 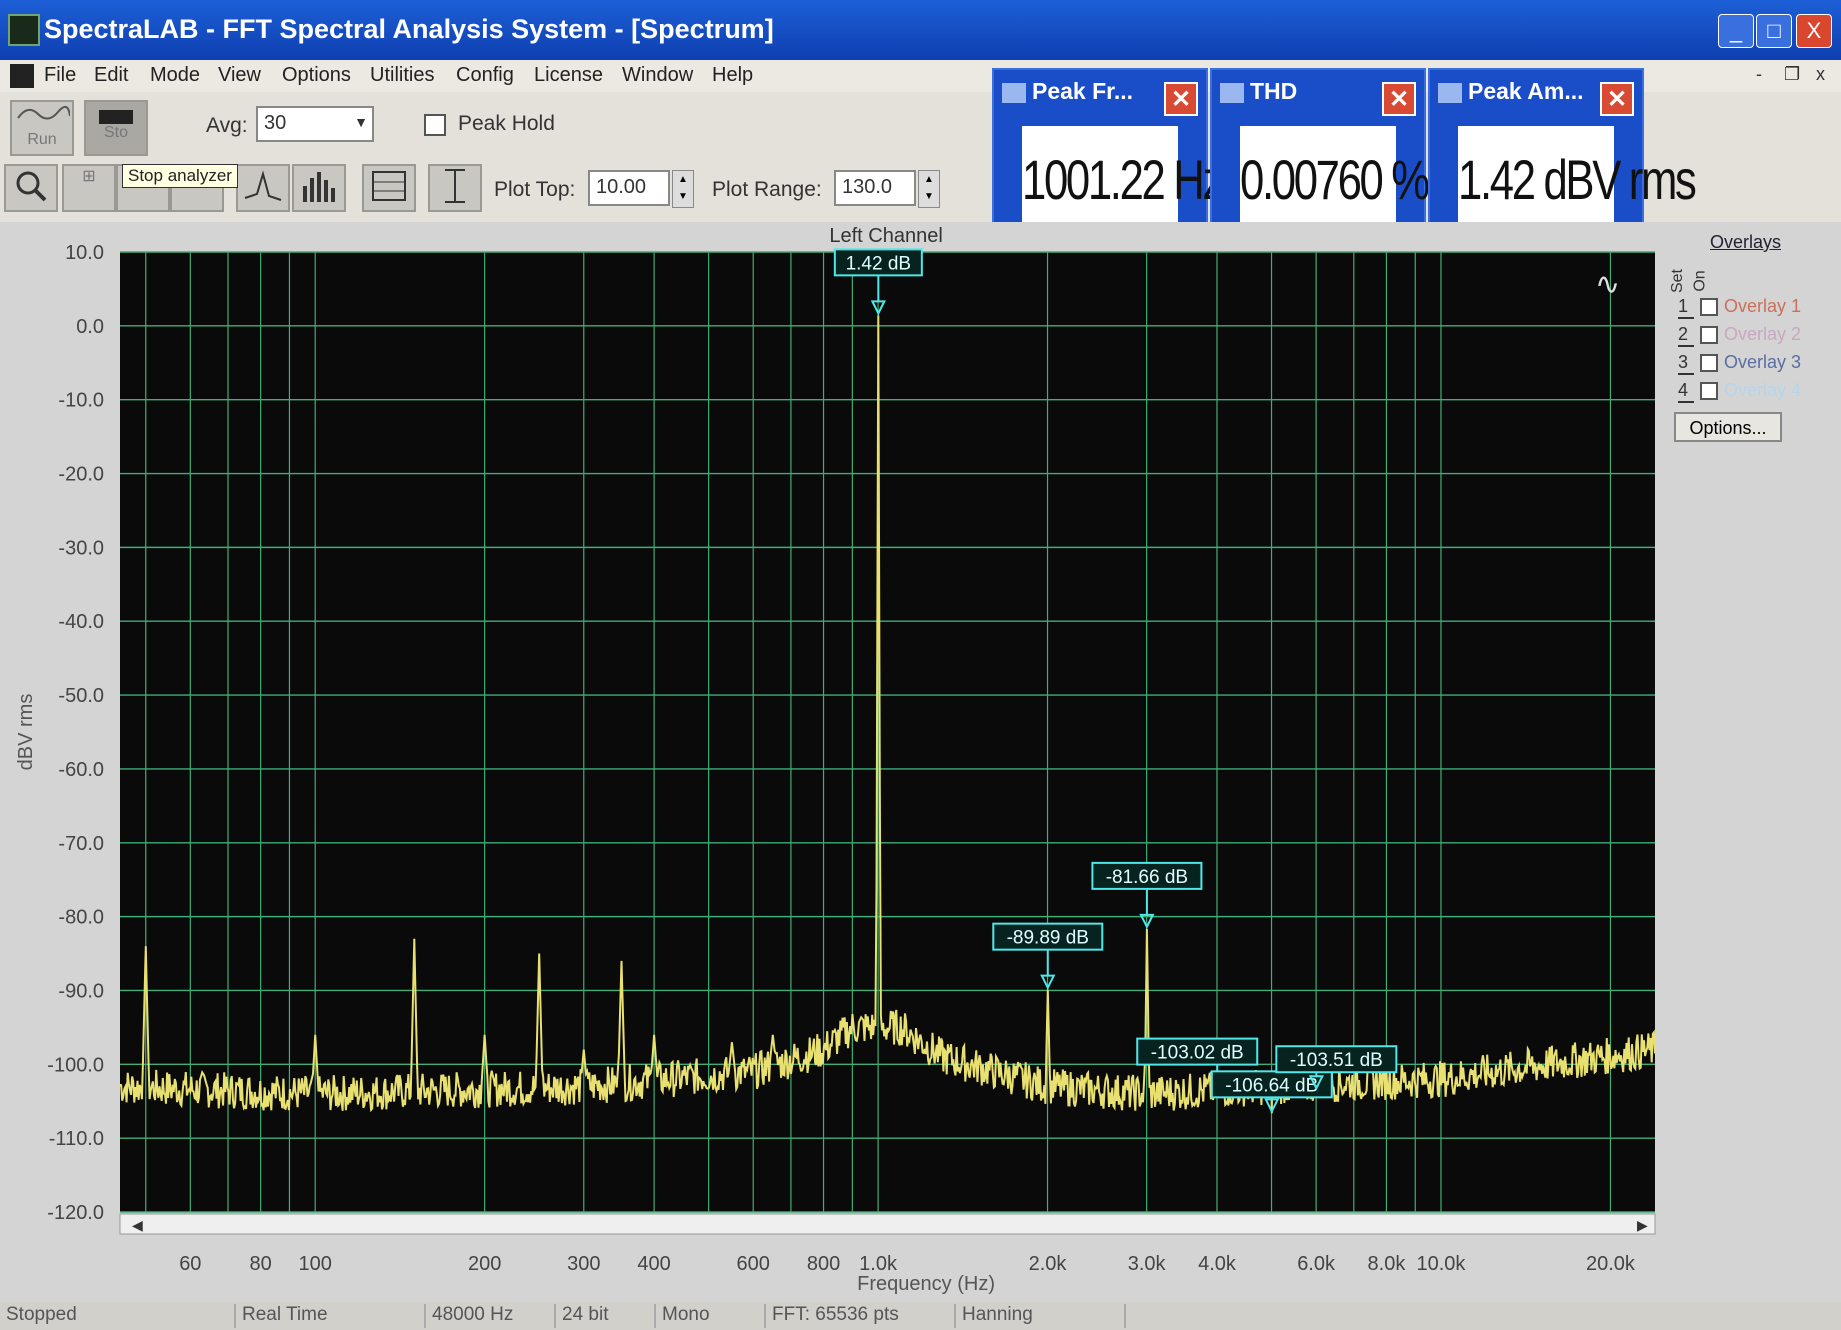 I want to click on plot-top-input: 10.00, so click(x=629, y=188).